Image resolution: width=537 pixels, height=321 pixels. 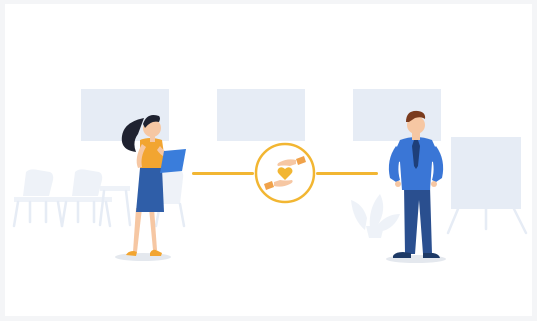 I want to click on man-right-hand, so click(x=434, y=184).